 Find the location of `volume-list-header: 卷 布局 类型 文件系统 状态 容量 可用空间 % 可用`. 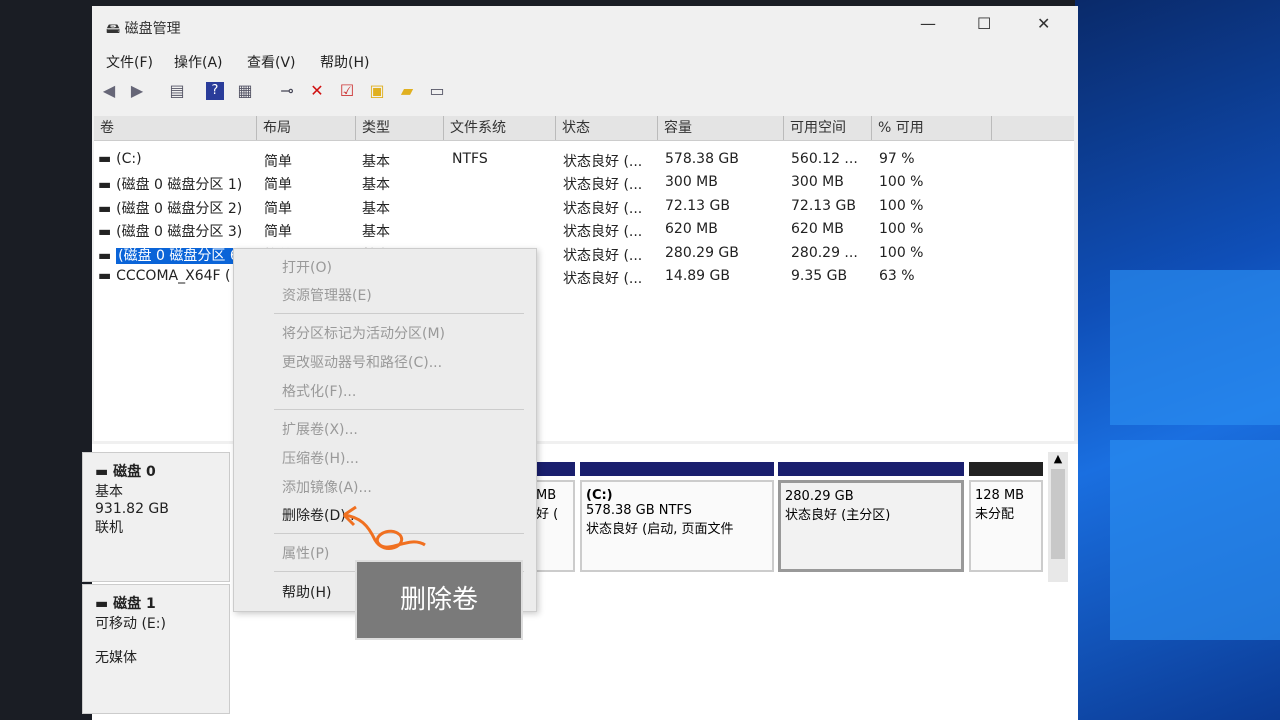

volume-list-header: 卷 布局 类型 文件系统 状态 容量 可用空间 % 可用 is located at coordinates (584, 128).